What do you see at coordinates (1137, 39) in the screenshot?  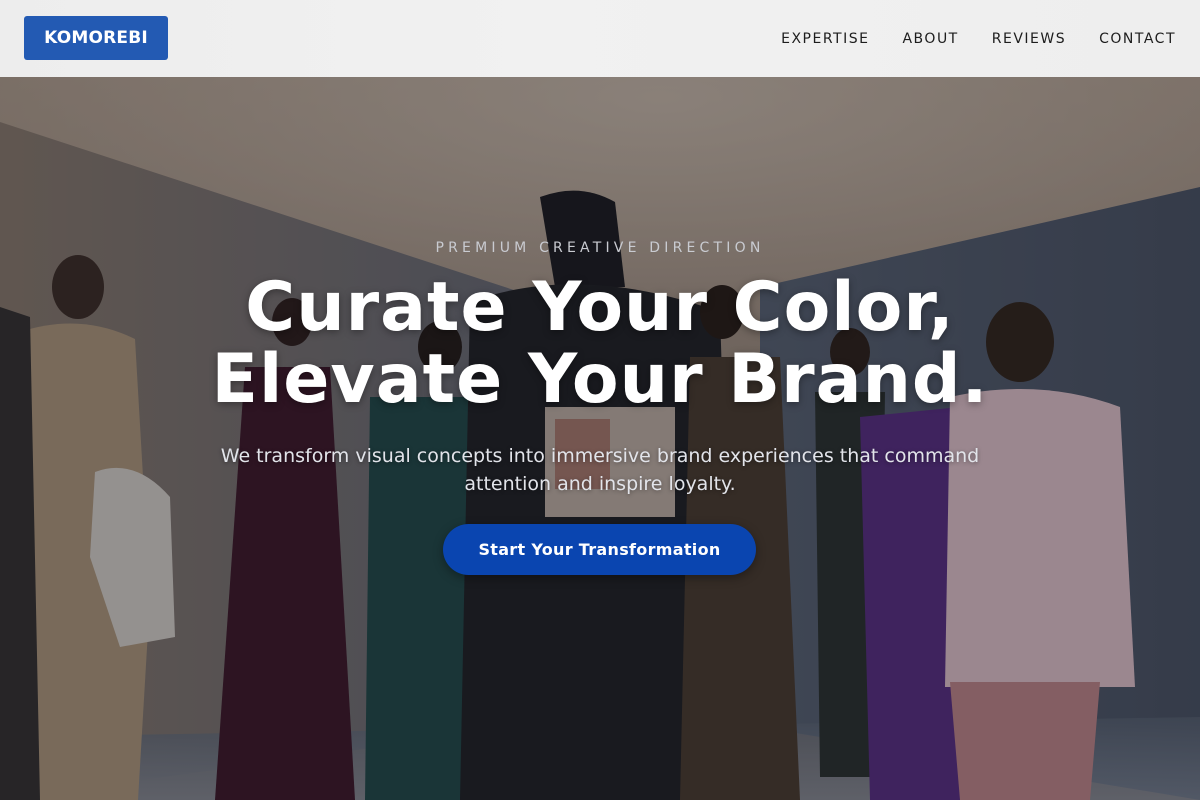 I see `nav-item-contact: CONTACT` at bounding box center [1137, 39].